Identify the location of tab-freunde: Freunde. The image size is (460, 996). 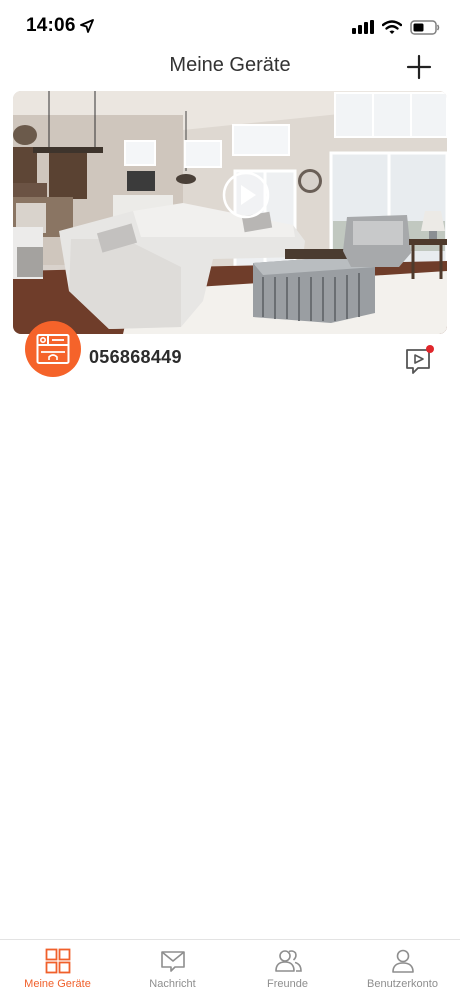
(287, 968).